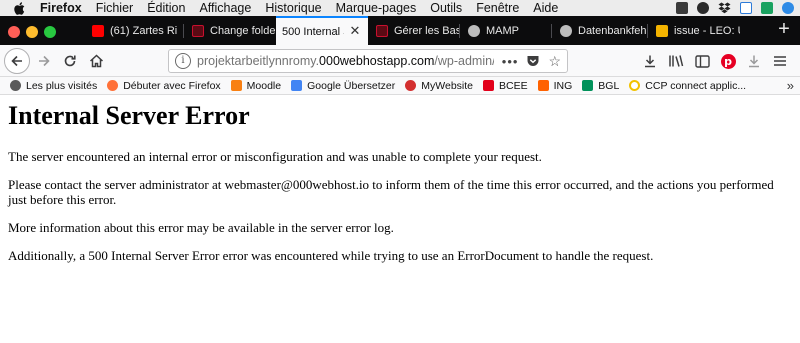  What do you see at coordinates (53, 86) in the screenshot?
I see `bookmark-les-plus-visites: Les plus visités` at bounding box center [53, 86].